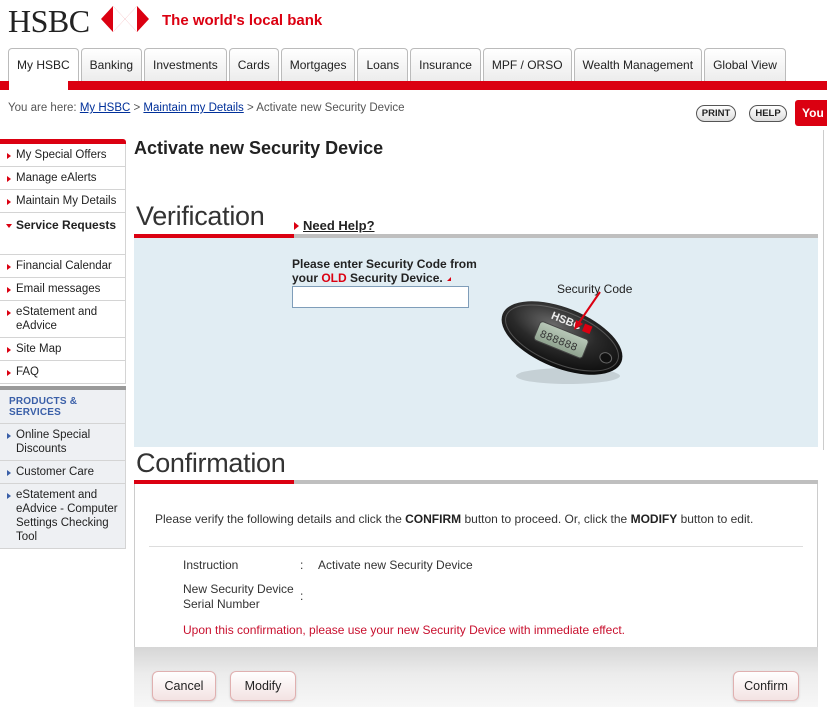  I want to click on tab-global-view: Global View, so click(745, 64).